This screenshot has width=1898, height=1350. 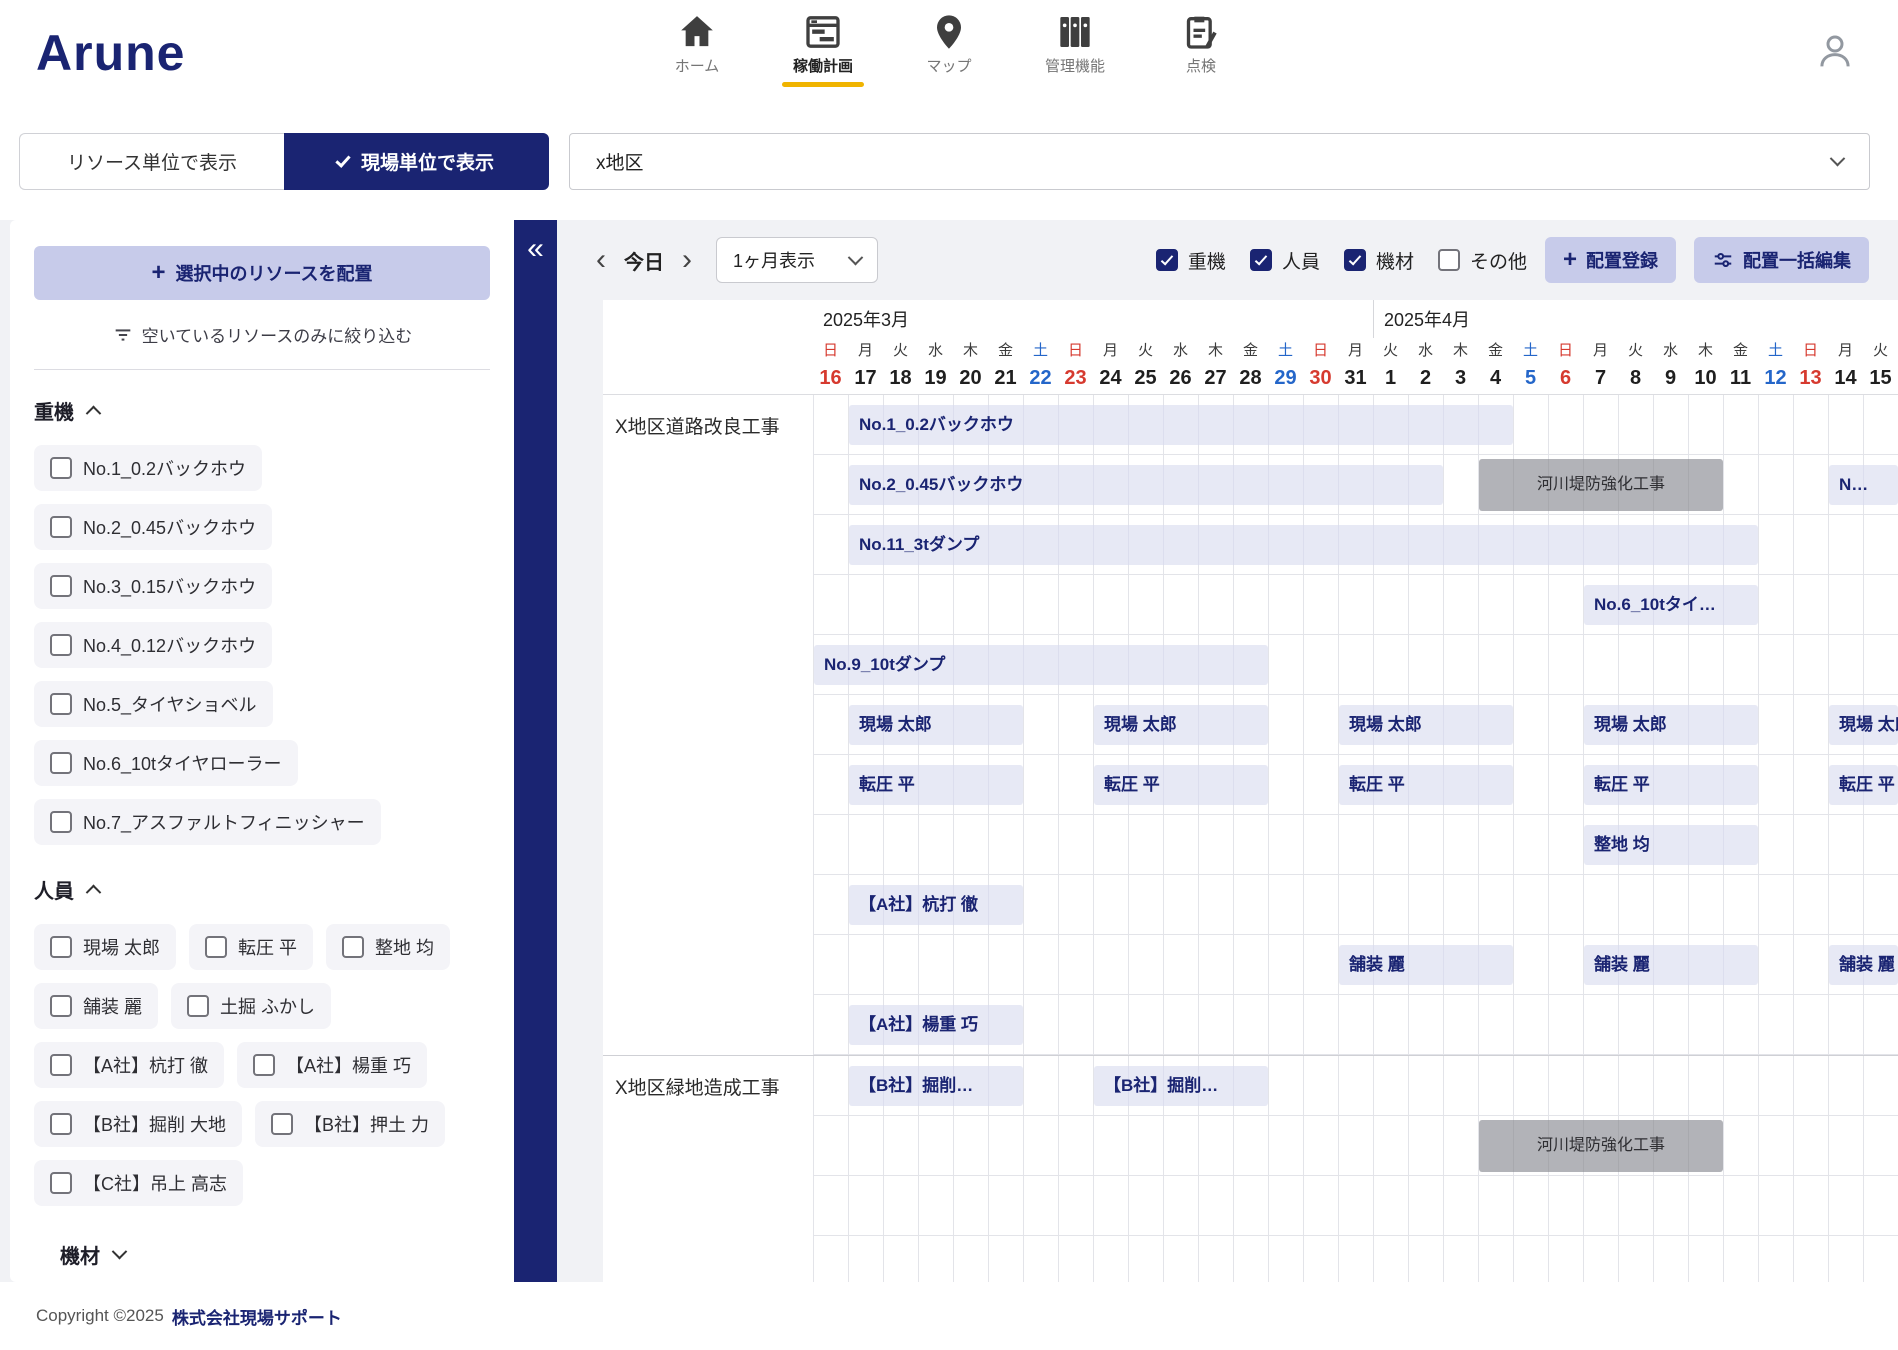 What do you see at coordinates (1303, 545) in the screenshot?
I see `assignment-bar: No.11_3tダンプ` at bounding box center [1303, 545].